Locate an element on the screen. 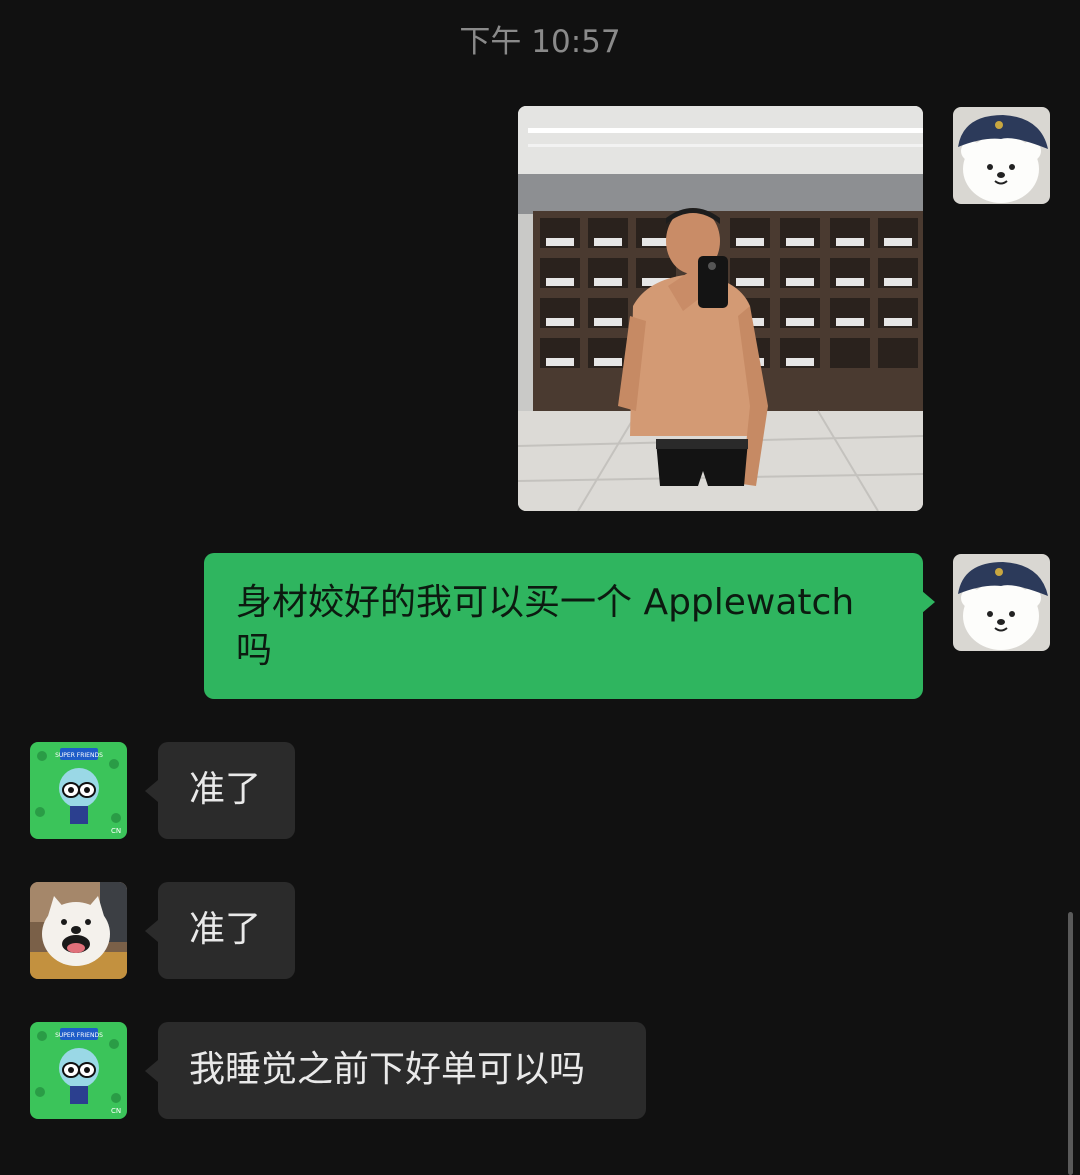 The height and width of the screenshot is (1175, 1080). outgoing-message-bubble: 身材姣好的我可以买一个 Applewatch 吗 is located at coordinates (563, 626).